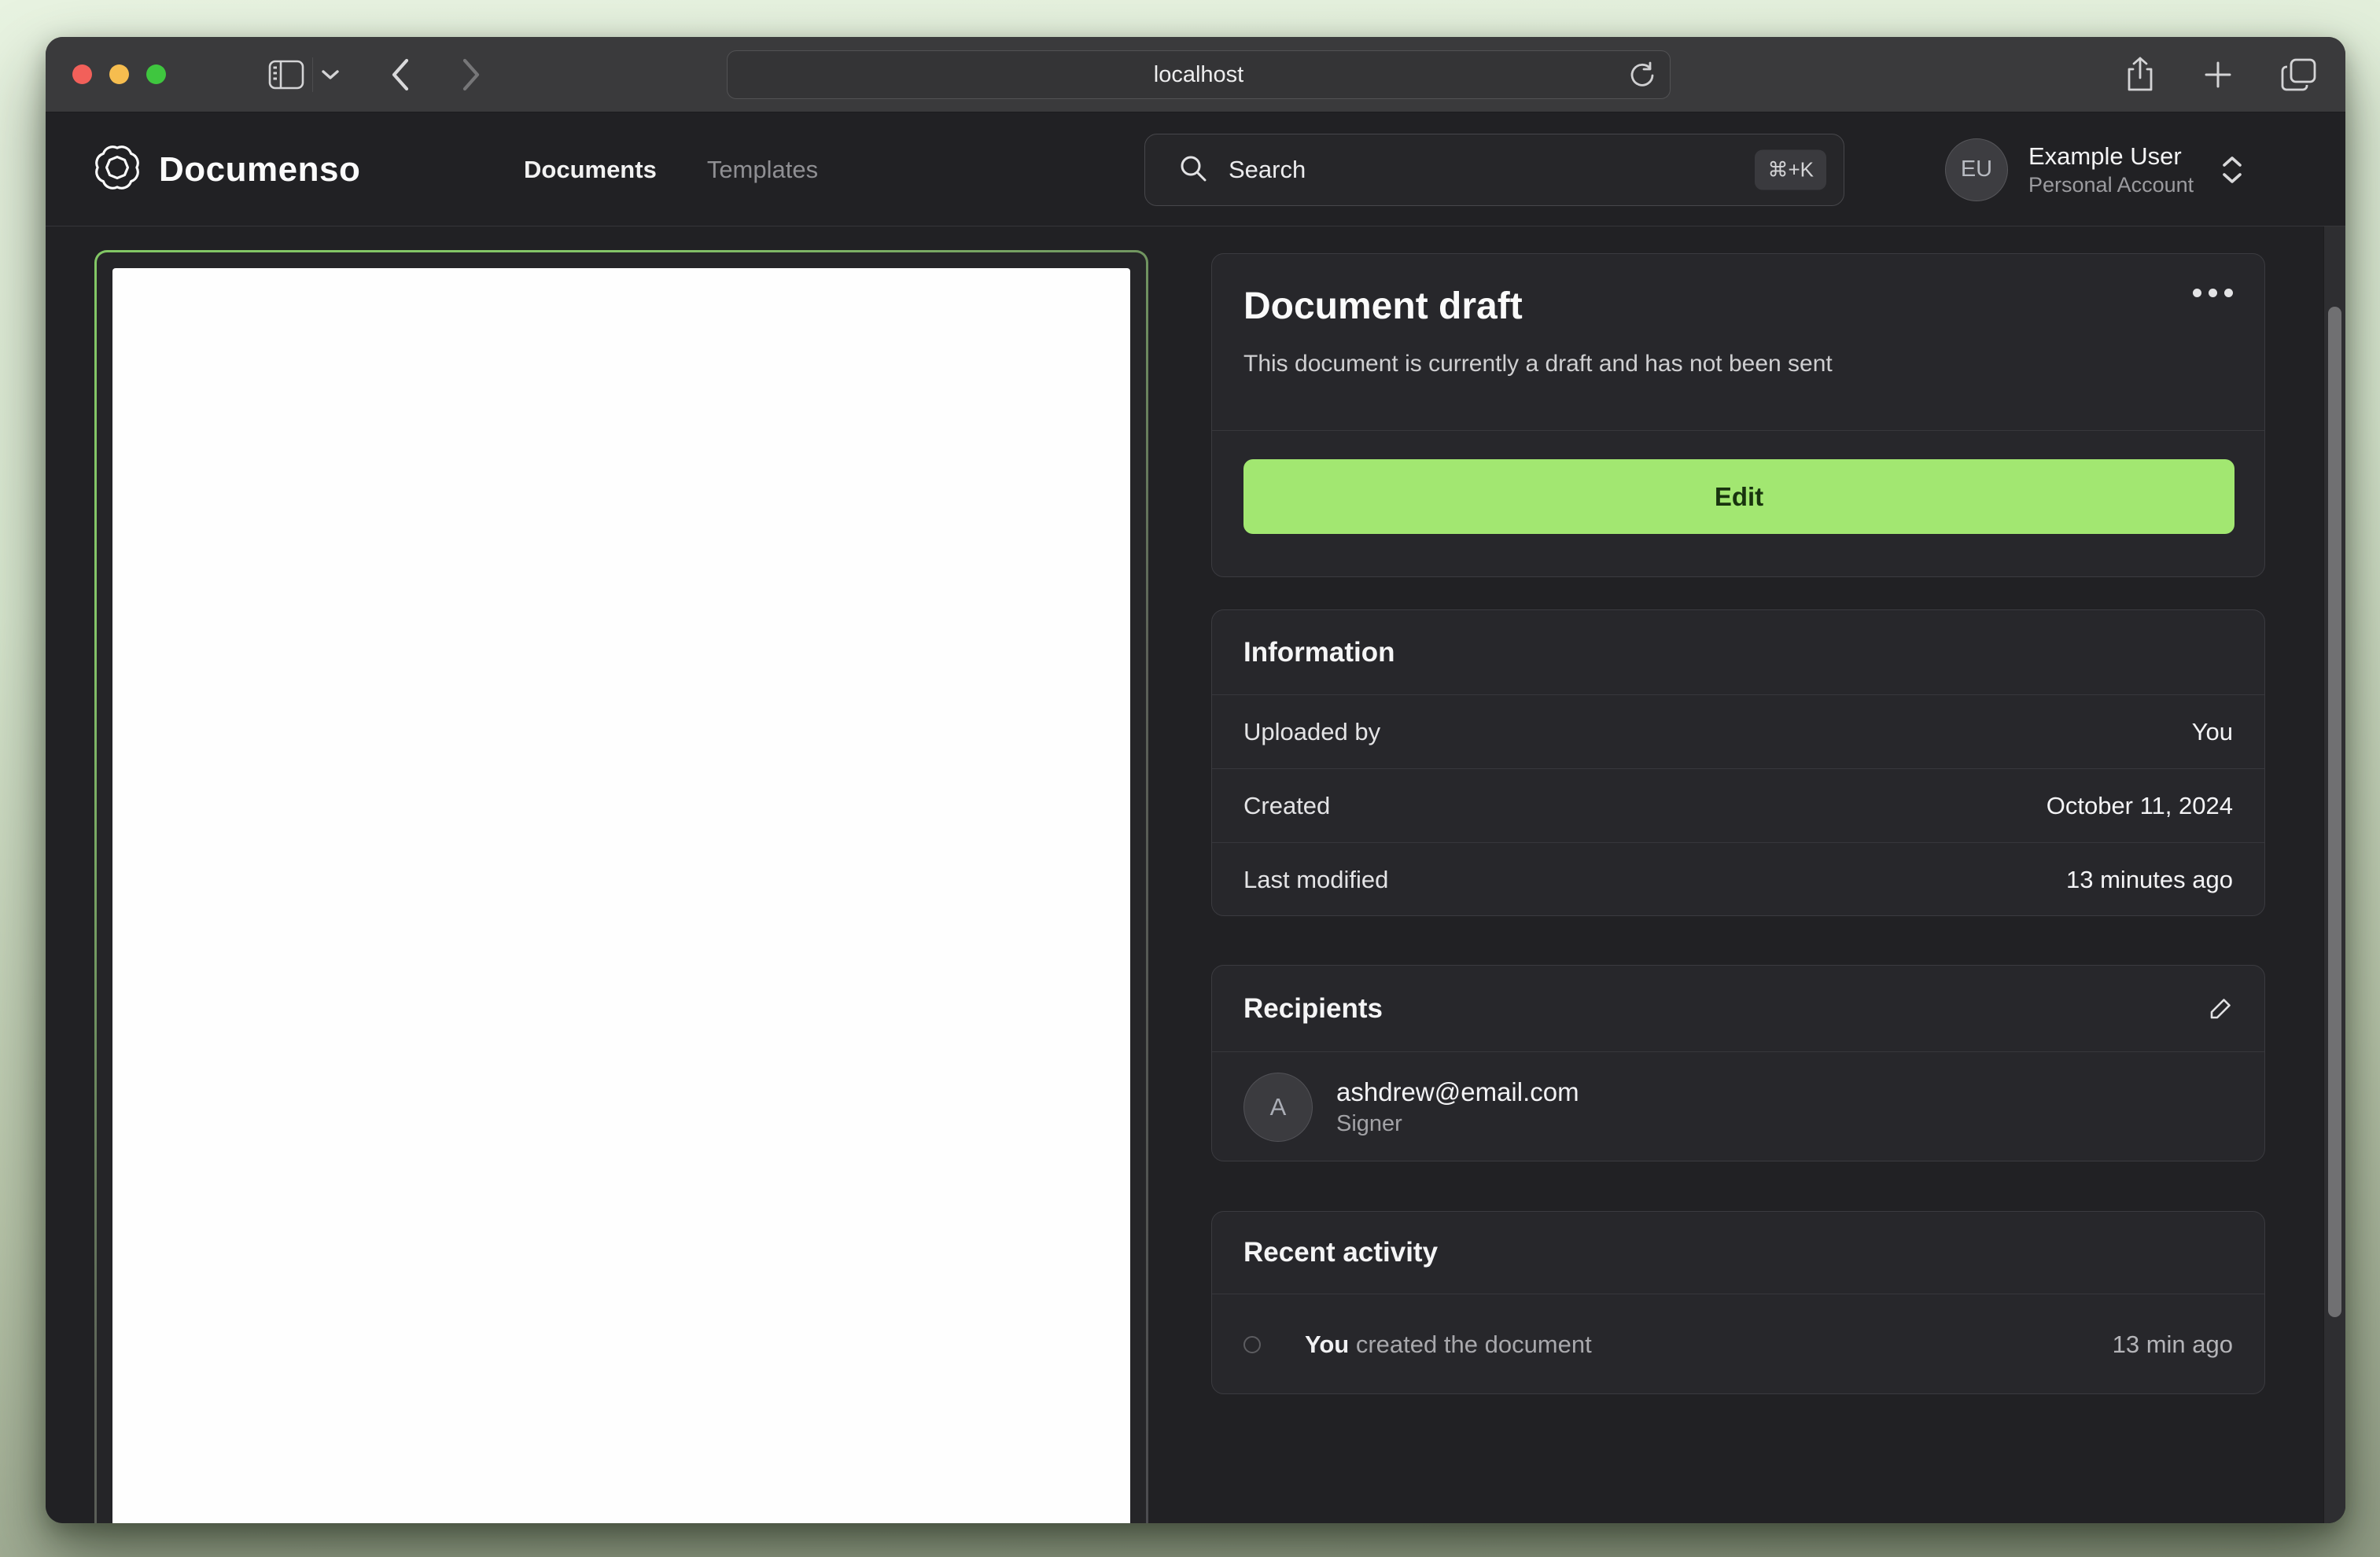  What do you see at coordinates (2111, 184) in the screenshot?
I see `user-account-type: Personal Account` at bounding box center [2111, 184].